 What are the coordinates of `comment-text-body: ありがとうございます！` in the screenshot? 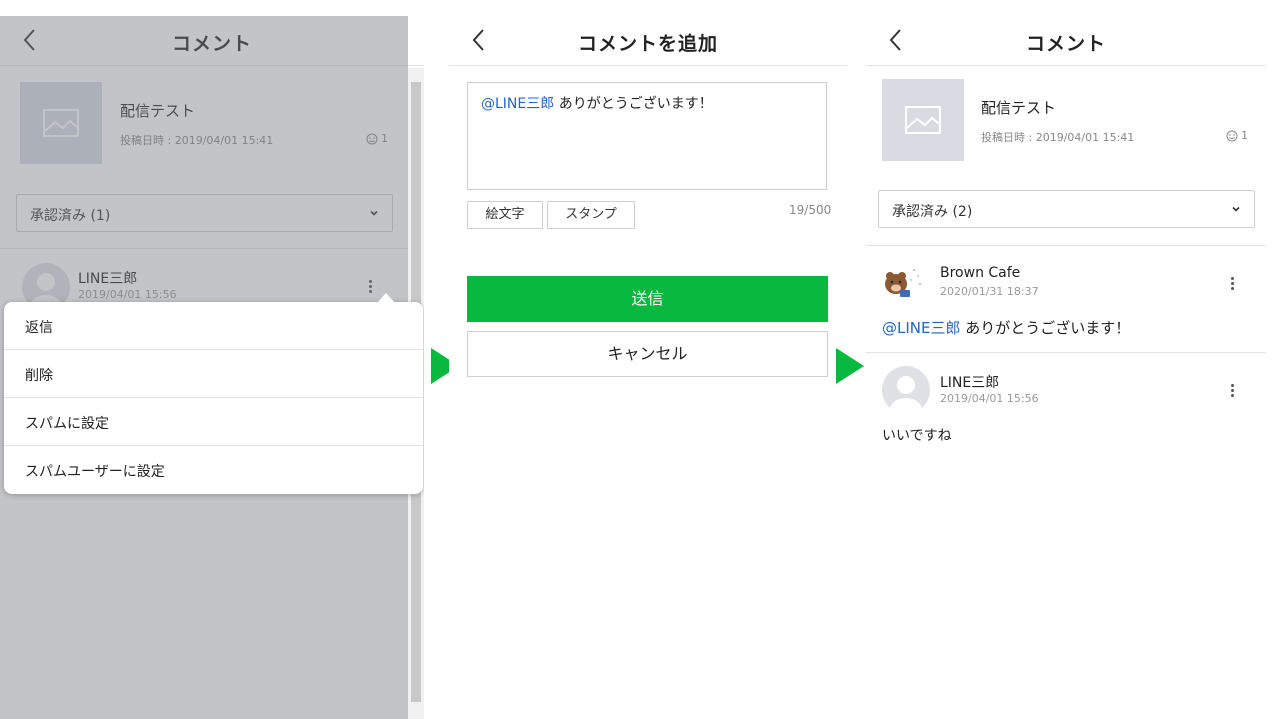 It's located at (1045, 328).